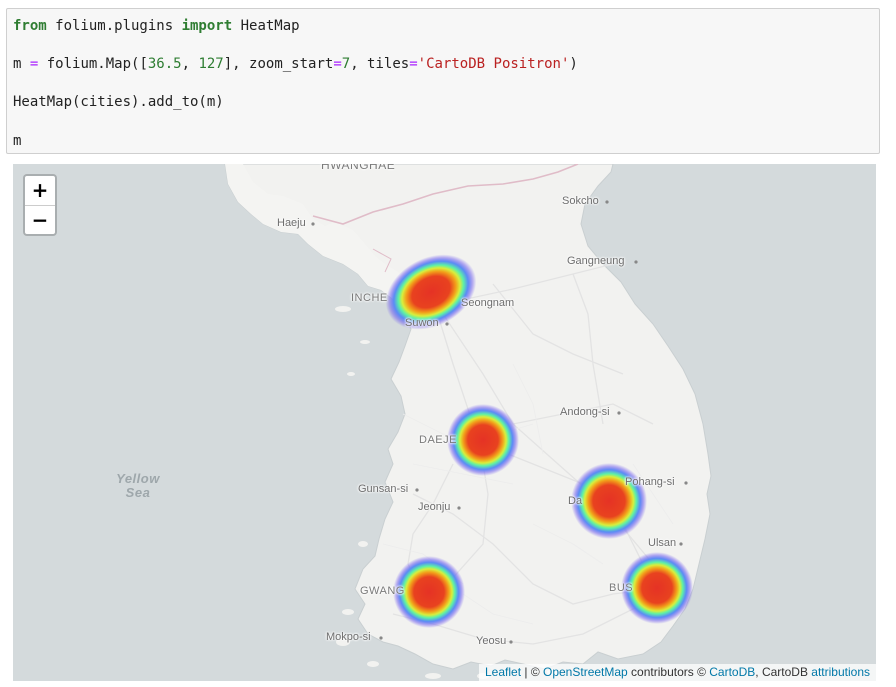 The height and width of the screenshot is (687, 896). What do you see at coordinates (211, 64) in the screenshot?
I see `code-token: 127` at bounding box center [211, 64].